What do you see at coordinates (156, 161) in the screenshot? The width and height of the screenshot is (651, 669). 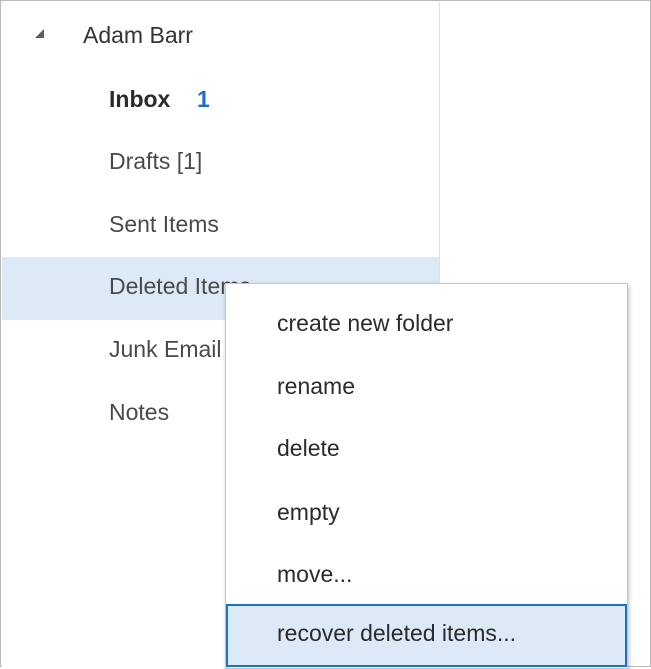 I see `folder-label: Drafts [1]` at bounding box center [156, 161].